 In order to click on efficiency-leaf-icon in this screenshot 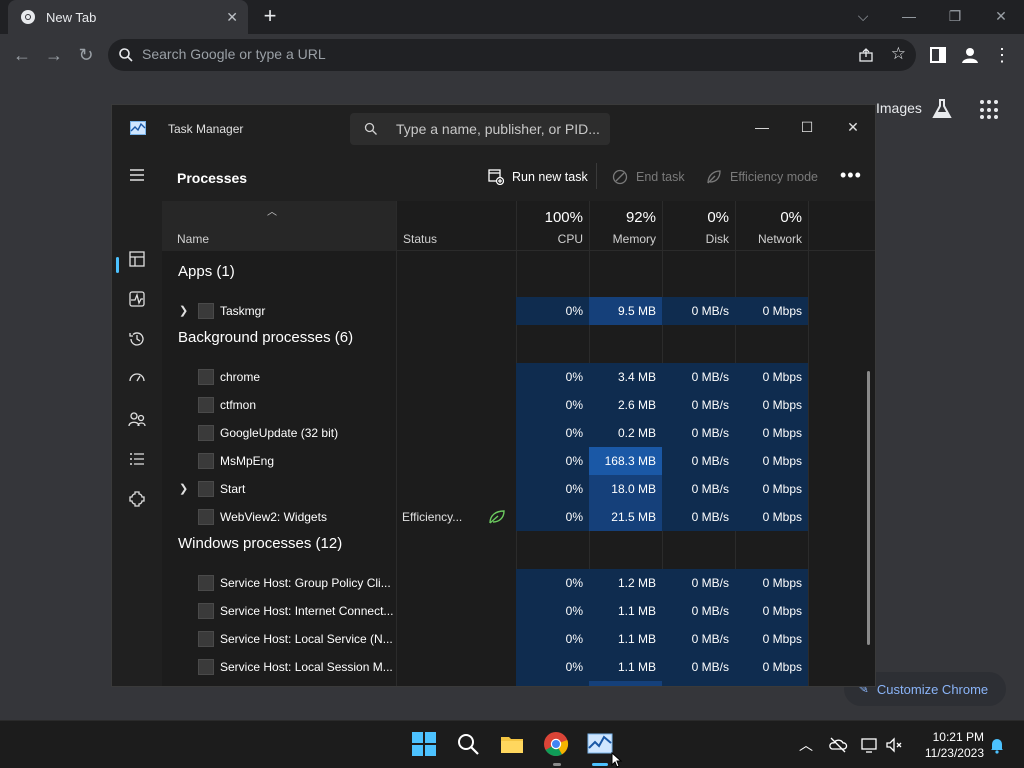, I will do `click(714, 177)`.